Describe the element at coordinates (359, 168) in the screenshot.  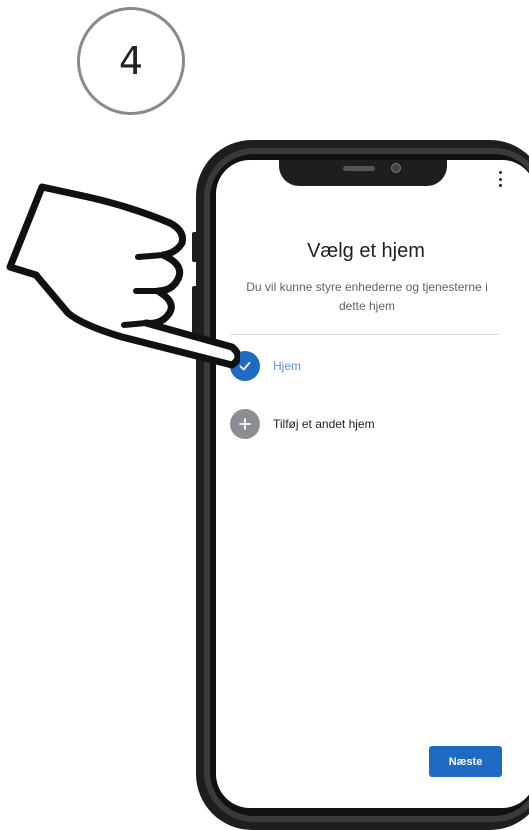
I see `speaker-grille` at that location.